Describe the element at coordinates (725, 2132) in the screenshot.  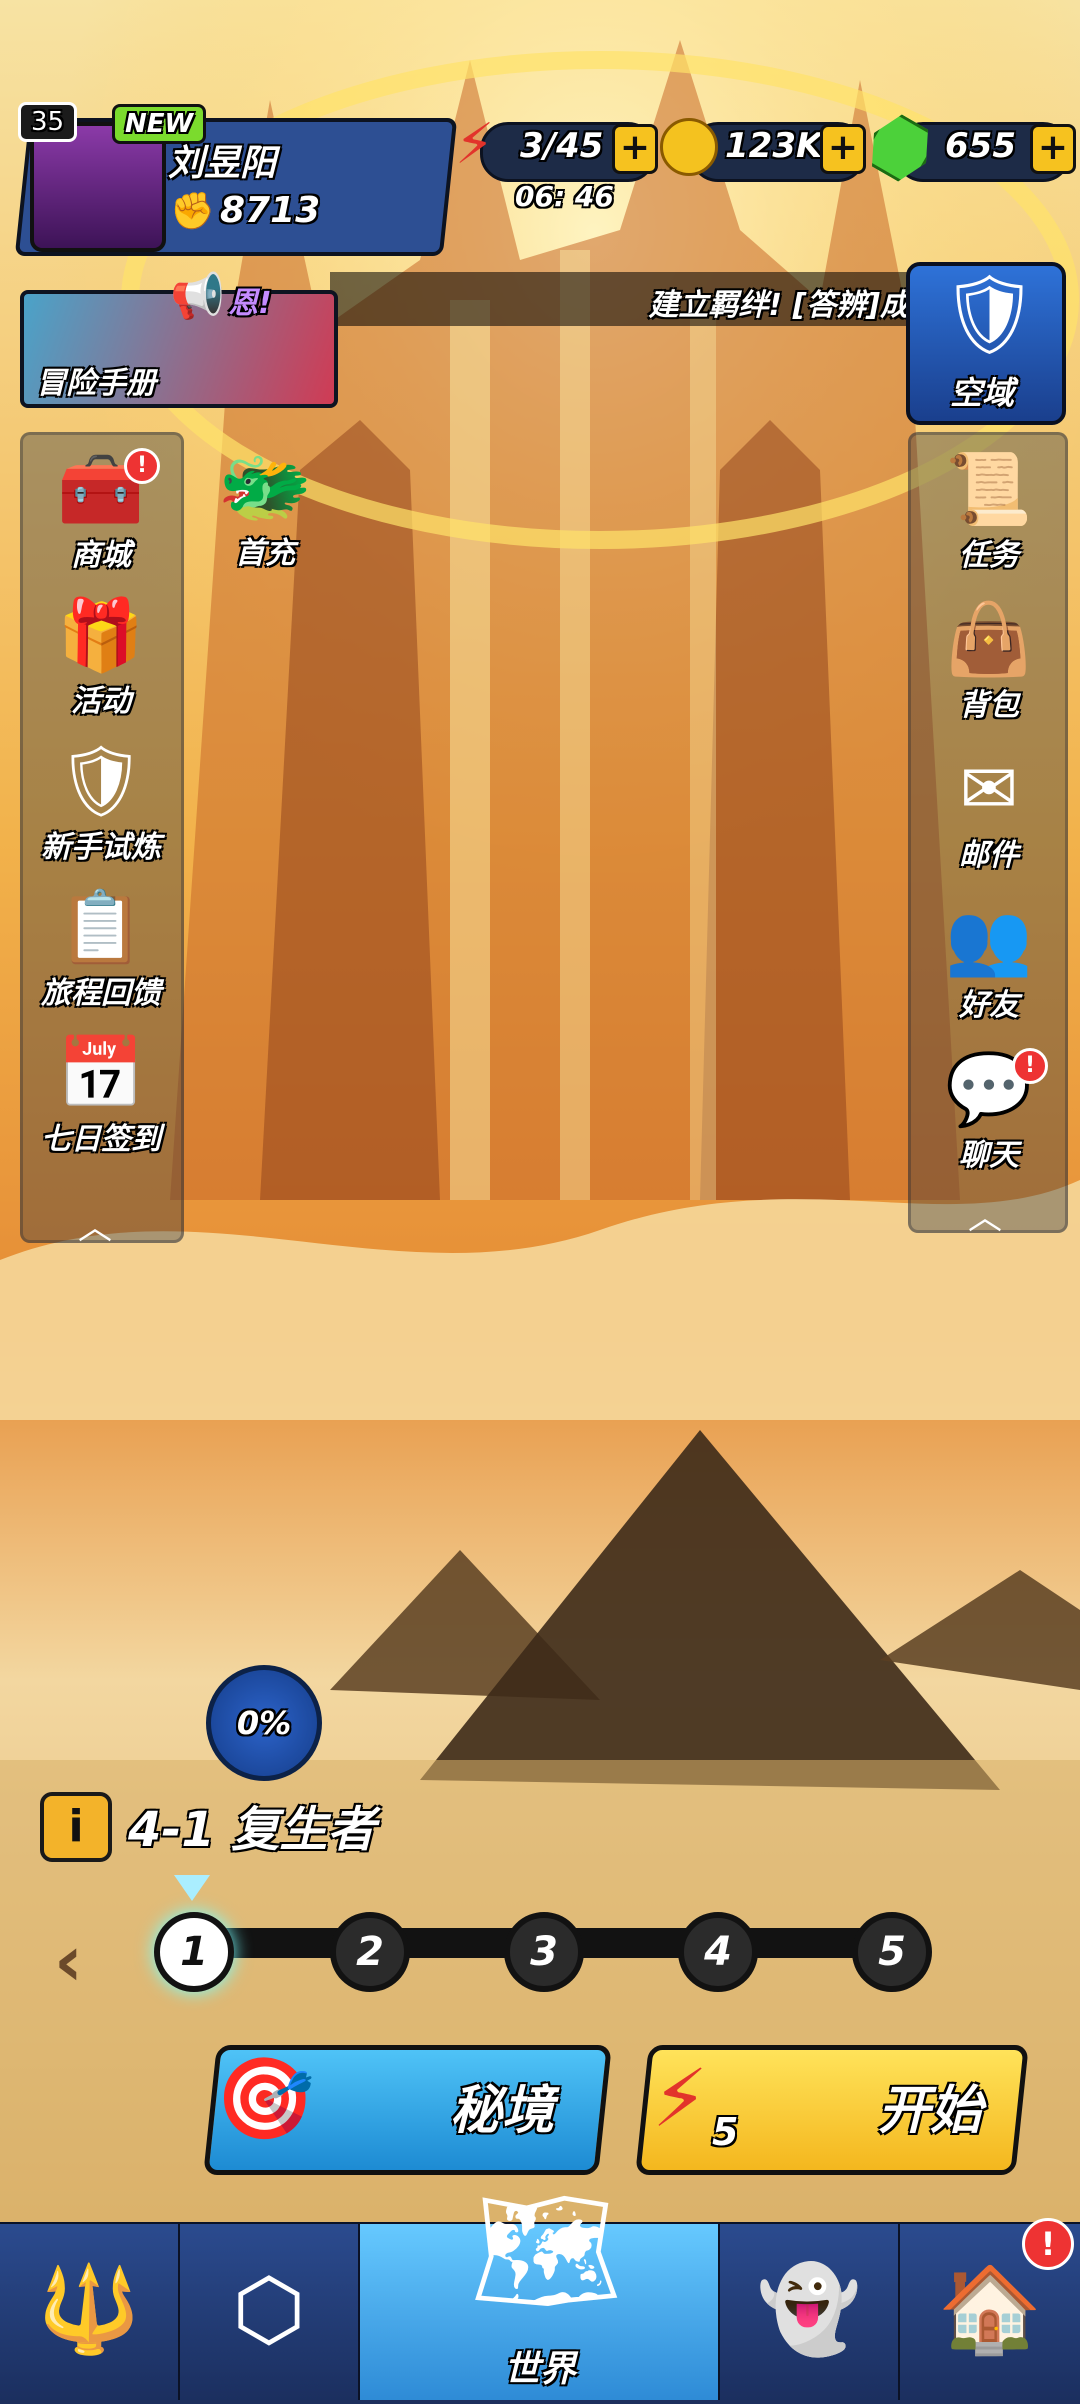
I see `start-cost: 5` at that location.